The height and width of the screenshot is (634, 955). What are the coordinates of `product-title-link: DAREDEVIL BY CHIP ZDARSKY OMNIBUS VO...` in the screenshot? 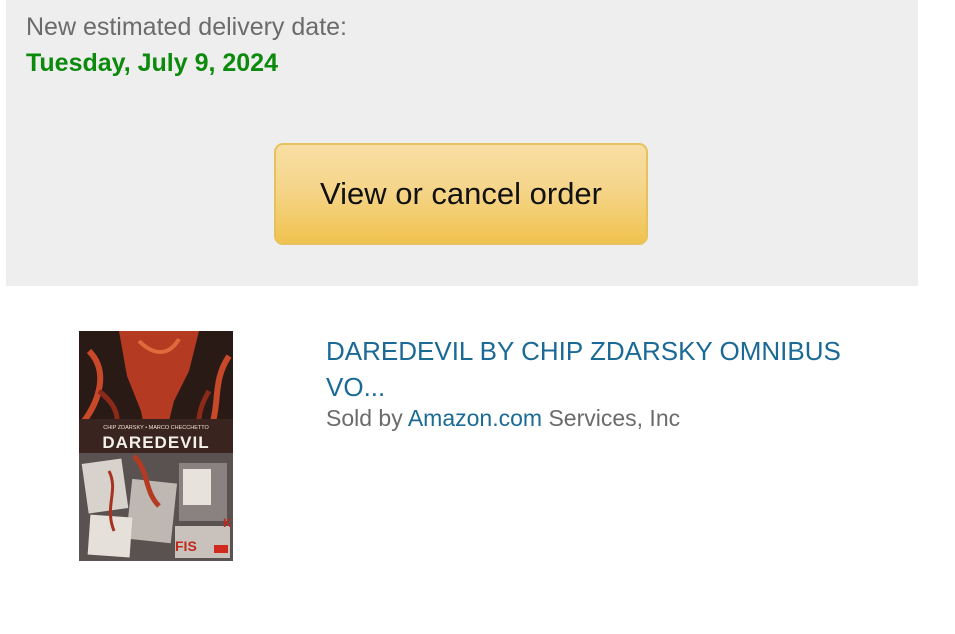 It's located at (616, 369).